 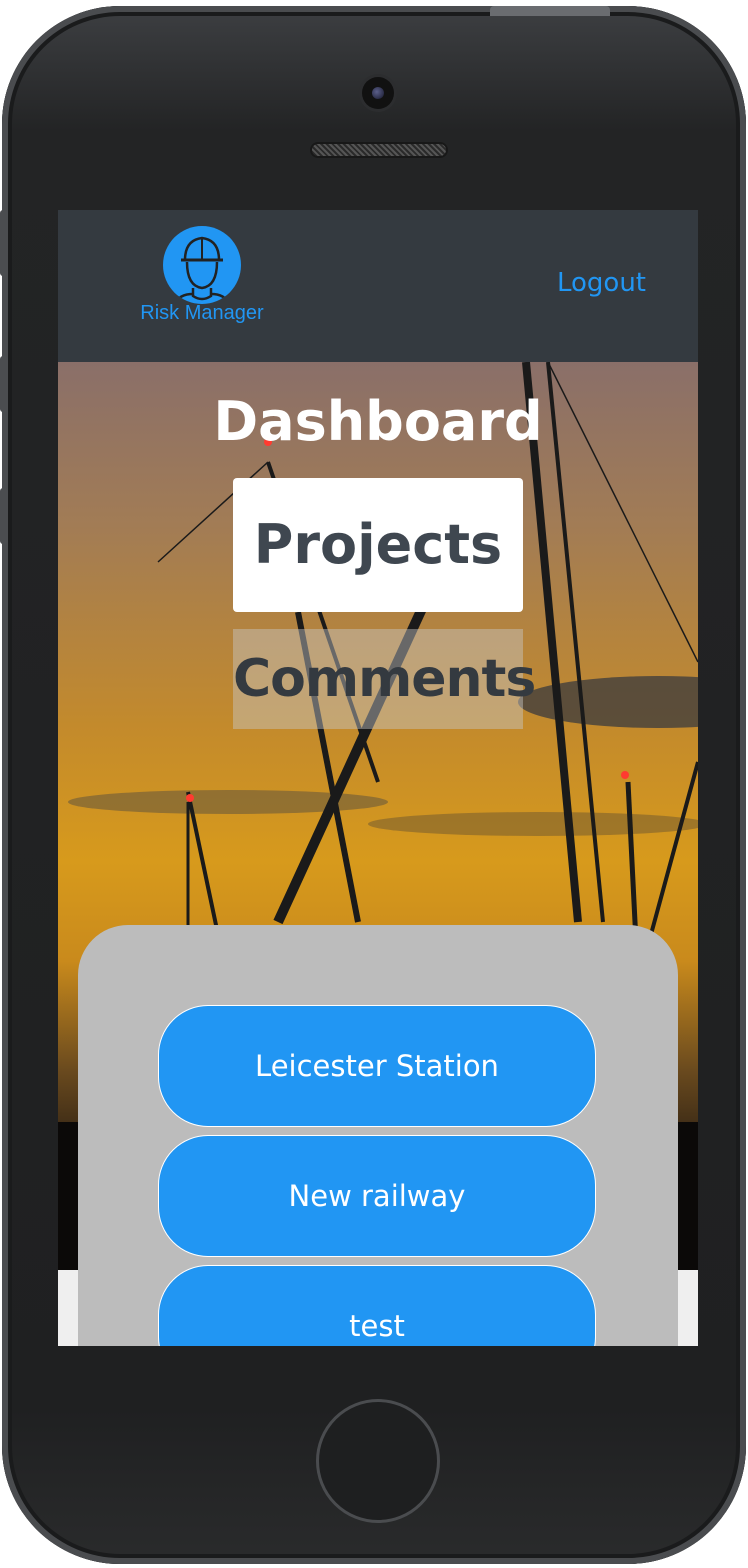 I want to click on worker-helmet-icon, so click(x=202, y=265).